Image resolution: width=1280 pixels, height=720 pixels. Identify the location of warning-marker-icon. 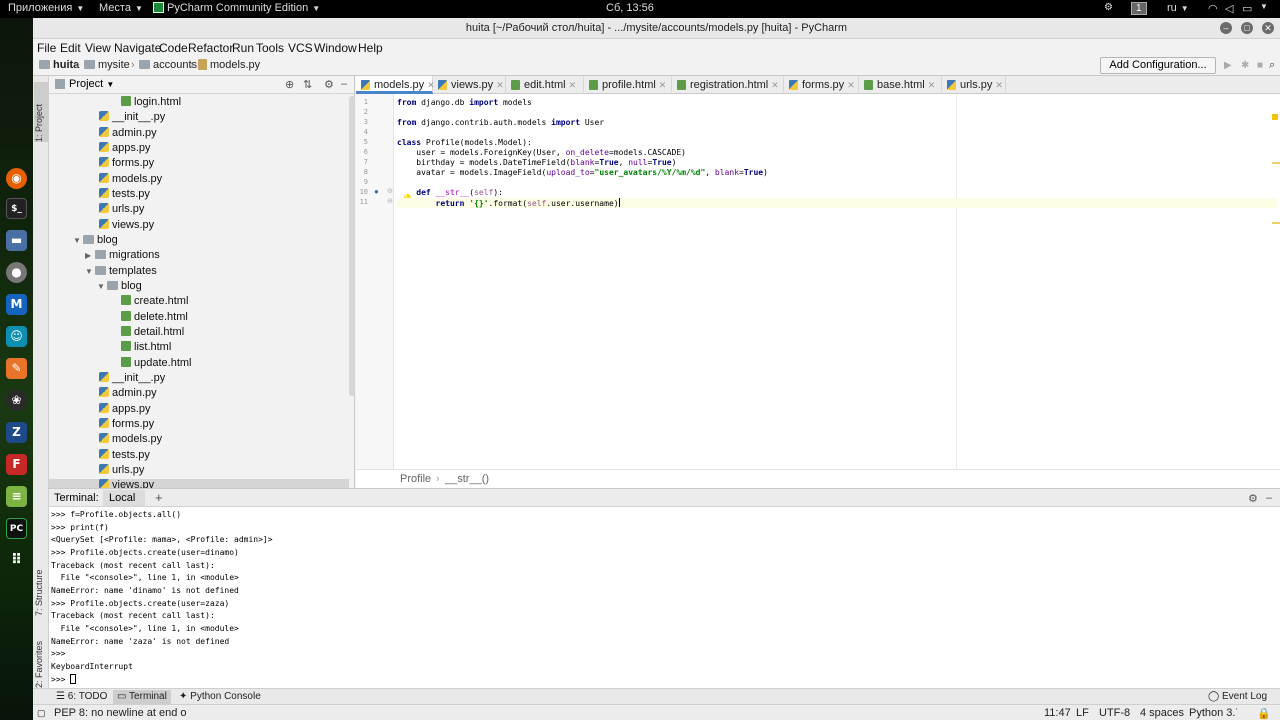
(1275, 117).